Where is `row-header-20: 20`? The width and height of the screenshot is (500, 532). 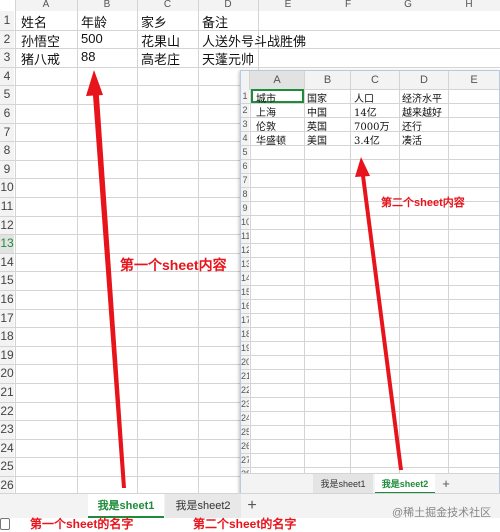
row-header-20: 20 is located at coordinates (7, 373).